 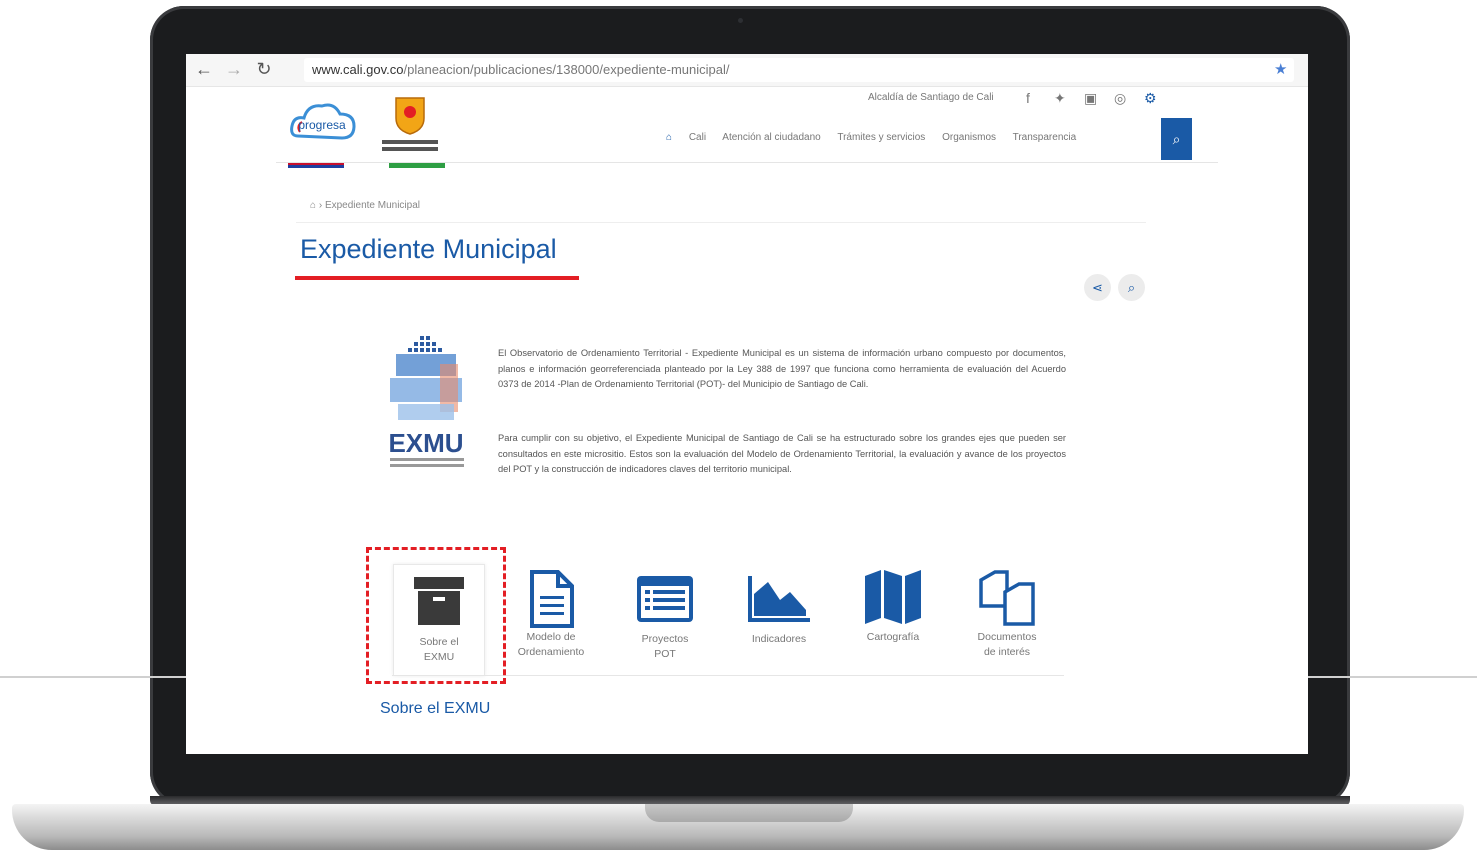 What do you see at coordinates (436, 615) in the screenshot?
I see `highlight-annotation-box` at bounding box center [436, 615].